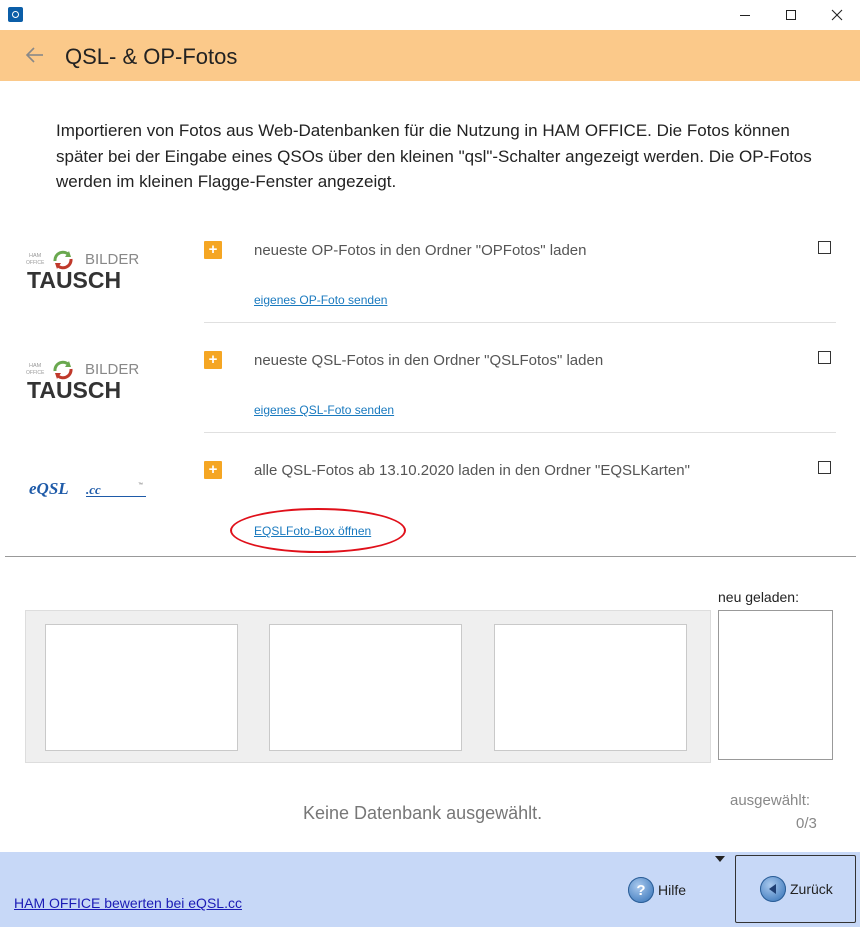 The width and height of the screenshot is (860, 927). Describe the element at coordinates (641, 890) in the screenshot. I see `help-icon: ?` at that location.